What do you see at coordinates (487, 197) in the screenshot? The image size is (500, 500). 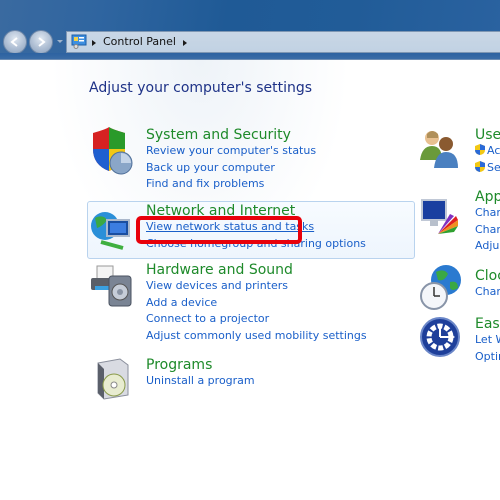 I see `category-title: App` at bounding box center [487, 197].